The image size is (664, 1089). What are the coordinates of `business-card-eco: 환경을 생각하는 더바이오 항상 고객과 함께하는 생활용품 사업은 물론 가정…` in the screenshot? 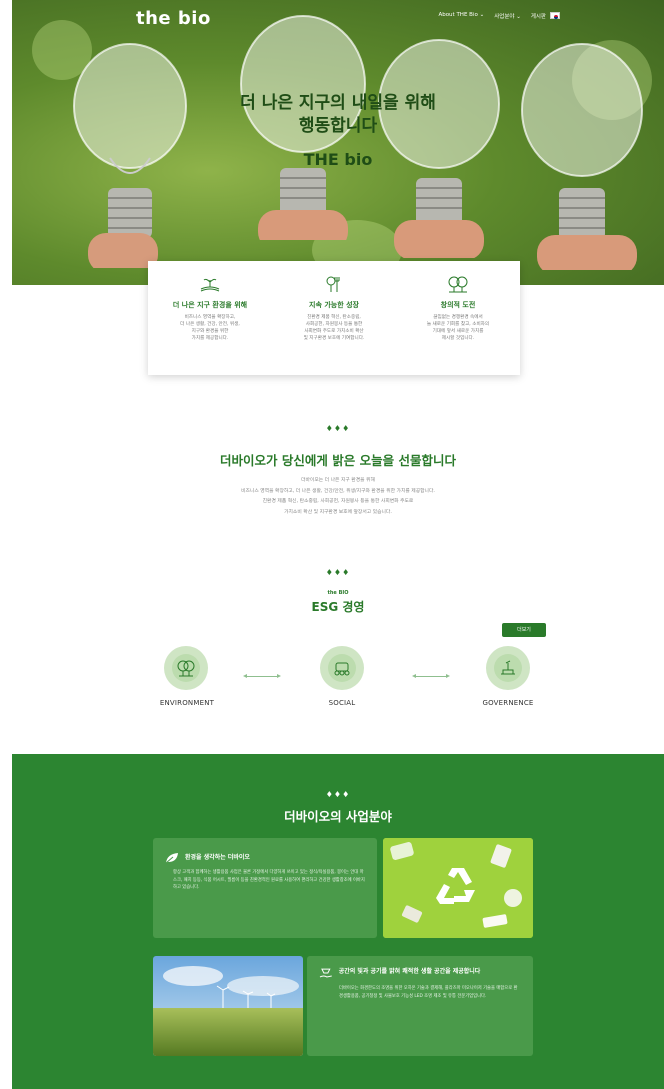 It's located at (265, 888).